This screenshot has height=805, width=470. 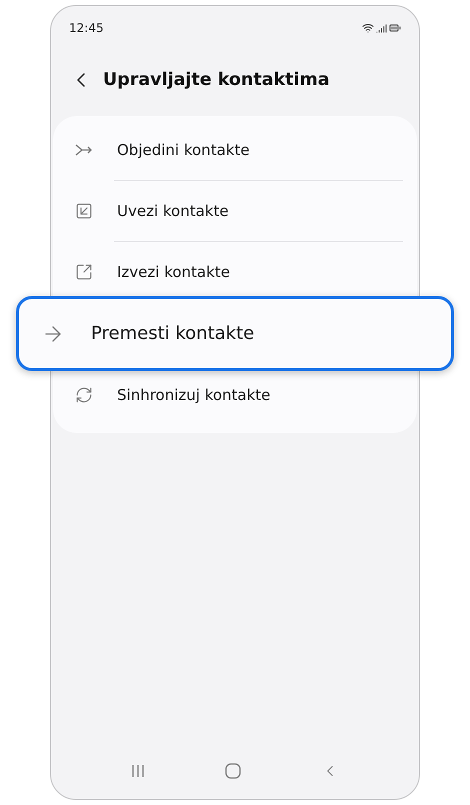 I want to click on menu-item: Objedini kontakte, so click(x=235, y=150).